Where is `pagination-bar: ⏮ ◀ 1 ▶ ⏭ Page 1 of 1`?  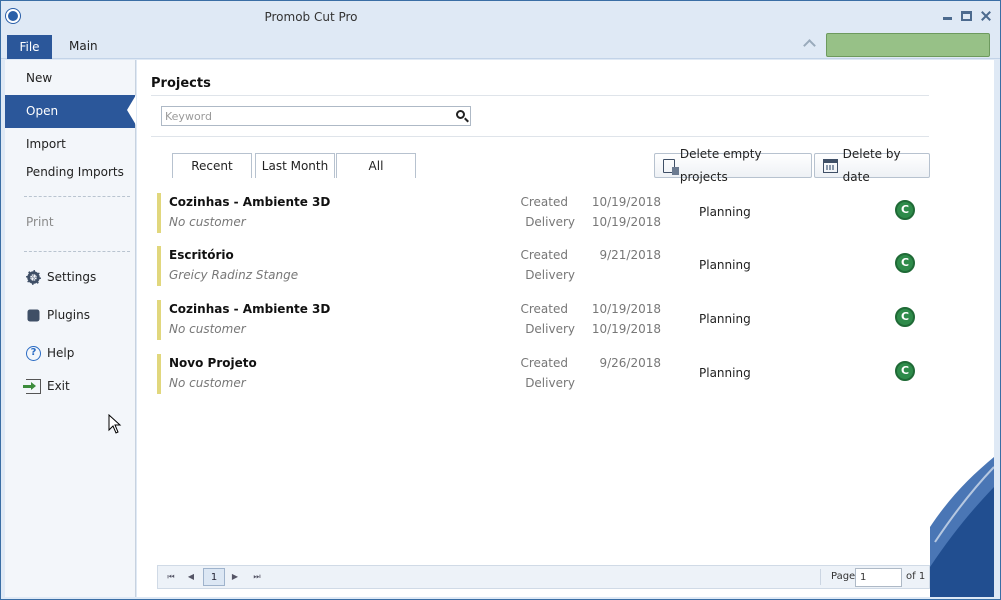 pagination-bar: ⏮ ◀ 1 ▶ ⏭ Page 1 of 1 is located at coordinates (543, 577).